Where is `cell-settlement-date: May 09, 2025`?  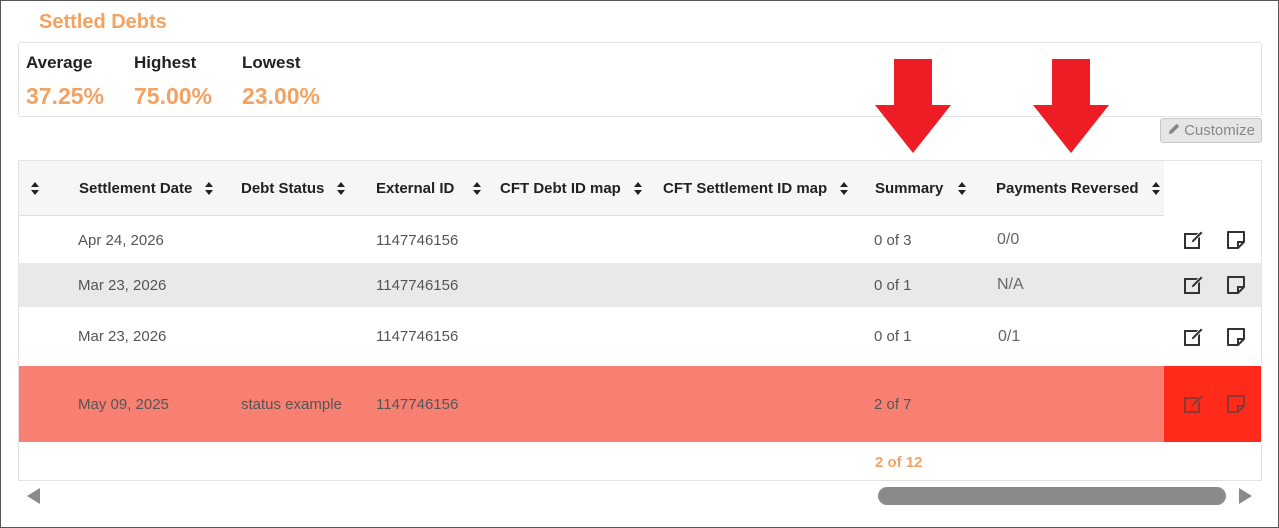
cell-settlement-date: May 09, 2025 is located at coordinates (123, 404).